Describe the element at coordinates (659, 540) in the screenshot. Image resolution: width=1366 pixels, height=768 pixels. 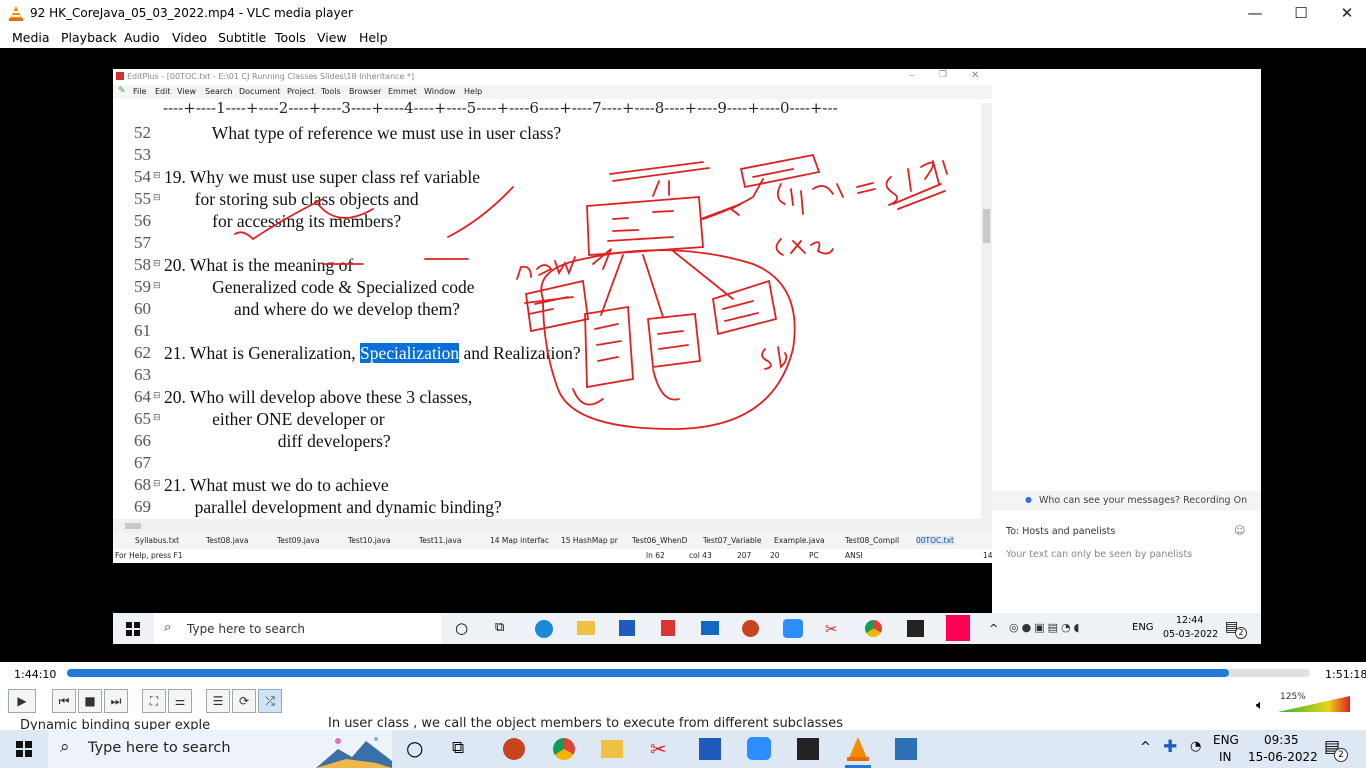
I see `file-tab: Test06_WhenD` at that location.